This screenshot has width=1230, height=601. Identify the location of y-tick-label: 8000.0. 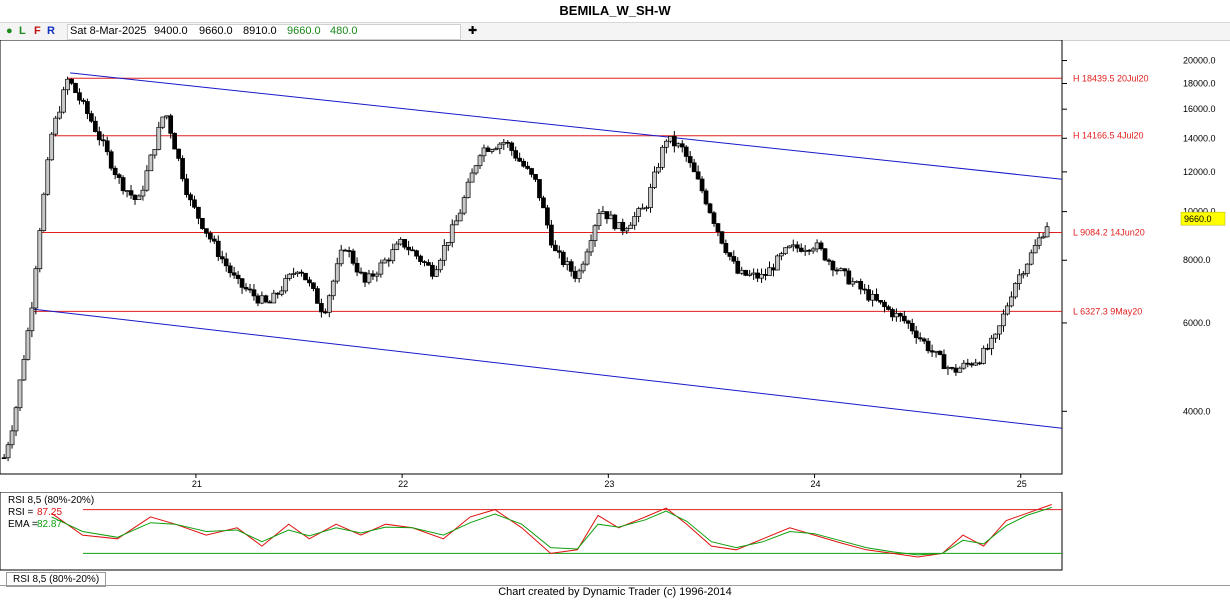
(1197, 260).